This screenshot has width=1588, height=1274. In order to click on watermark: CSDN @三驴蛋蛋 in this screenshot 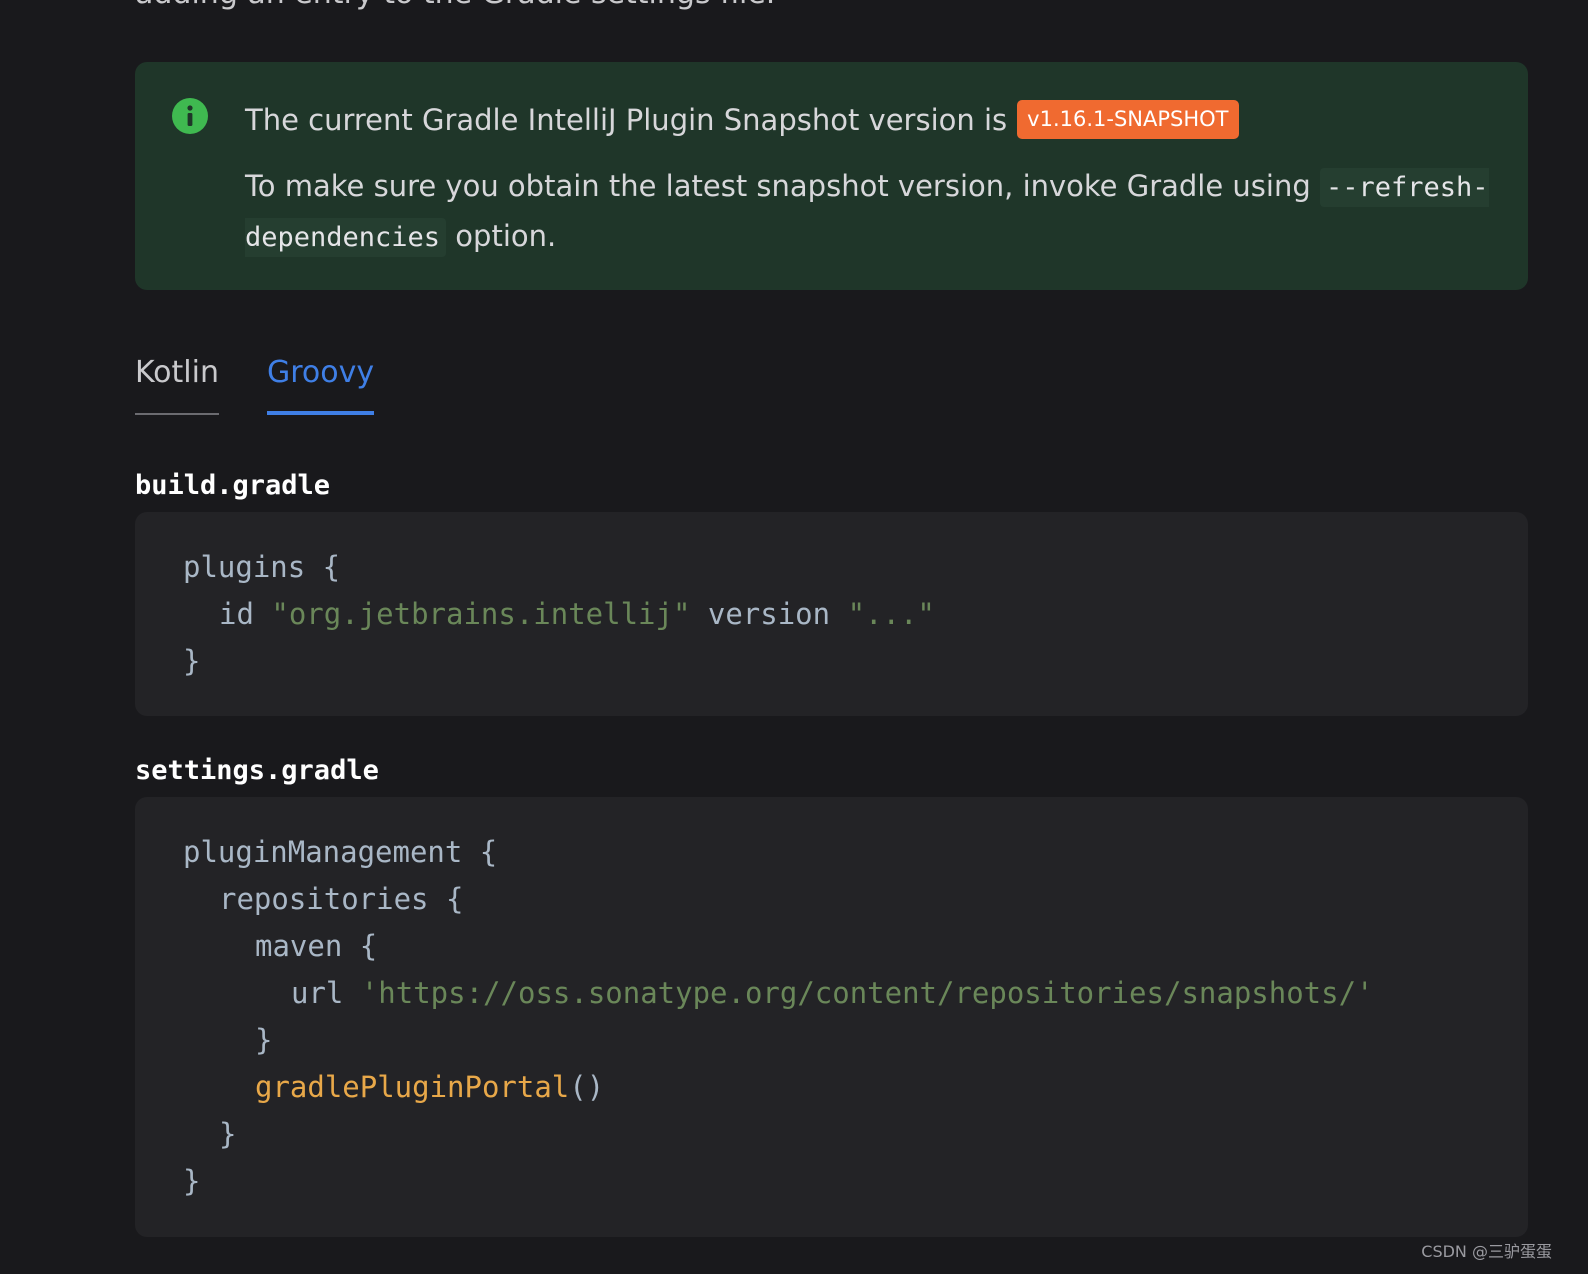, I will do `click(1486, 1251)`.